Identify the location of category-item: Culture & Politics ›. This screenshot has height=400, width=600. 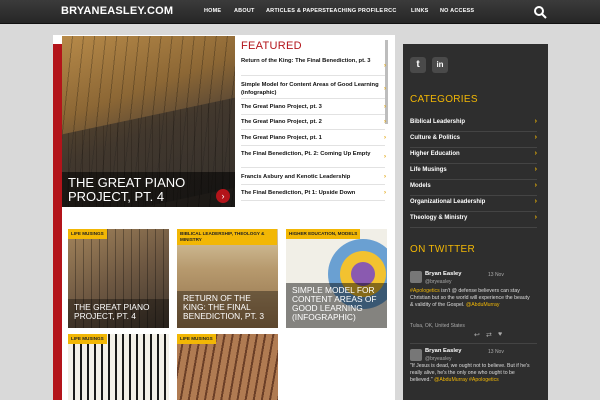
(473, 140).